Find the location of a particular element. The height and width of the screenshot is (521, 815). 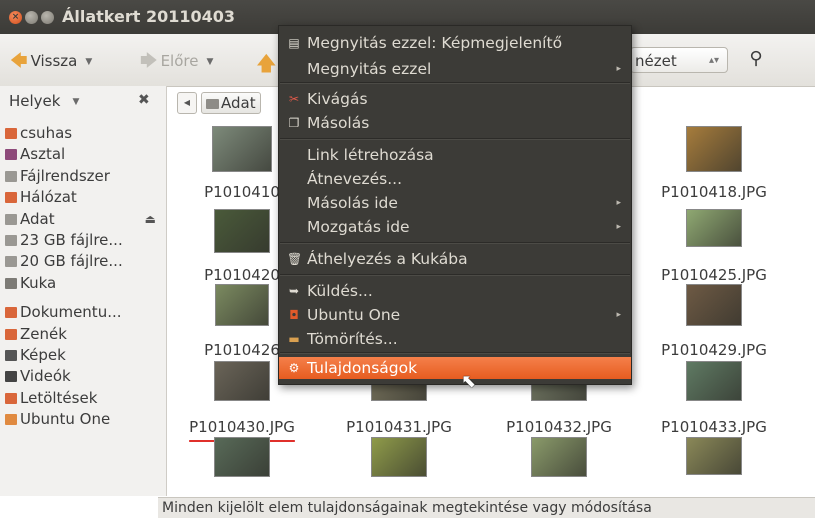

sidebar-header: Helyek ▼ is located at coordinates (44, 101).